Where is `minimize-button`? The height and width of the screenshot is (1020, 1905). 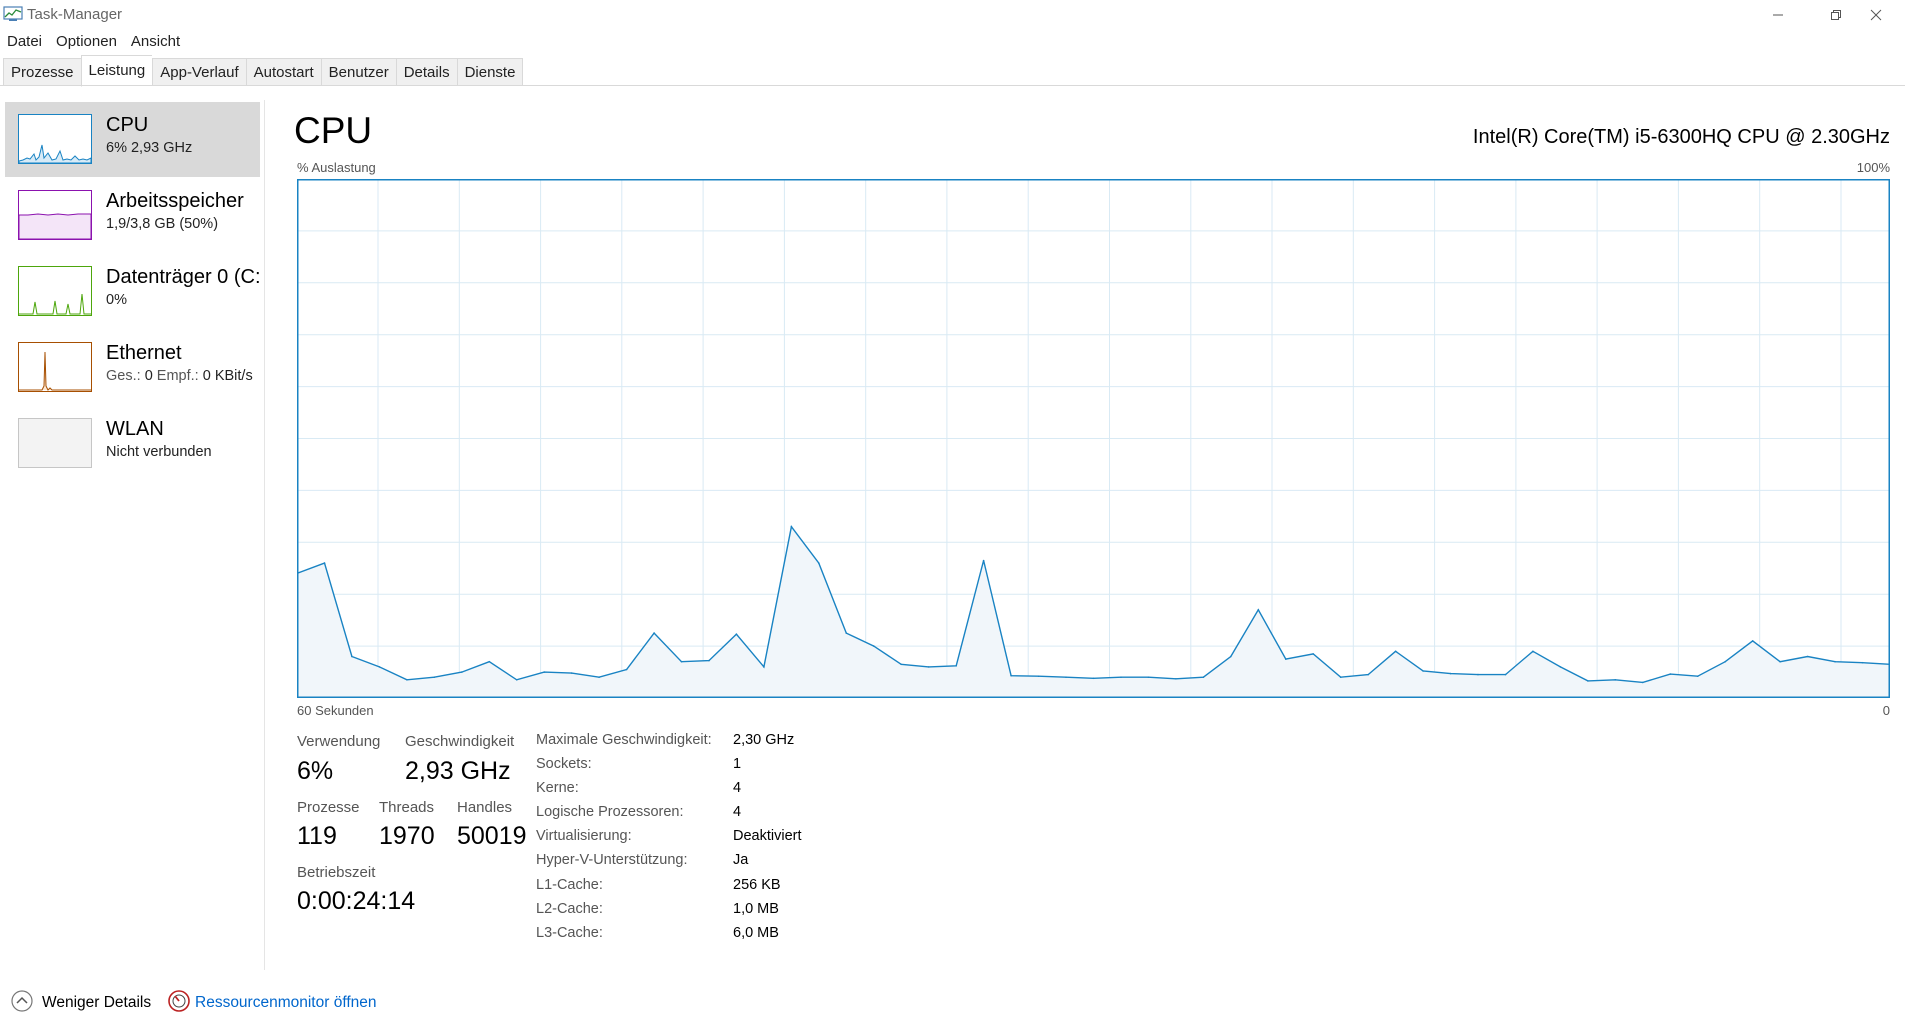
minimize-button is located at coordinates (1778, 15).